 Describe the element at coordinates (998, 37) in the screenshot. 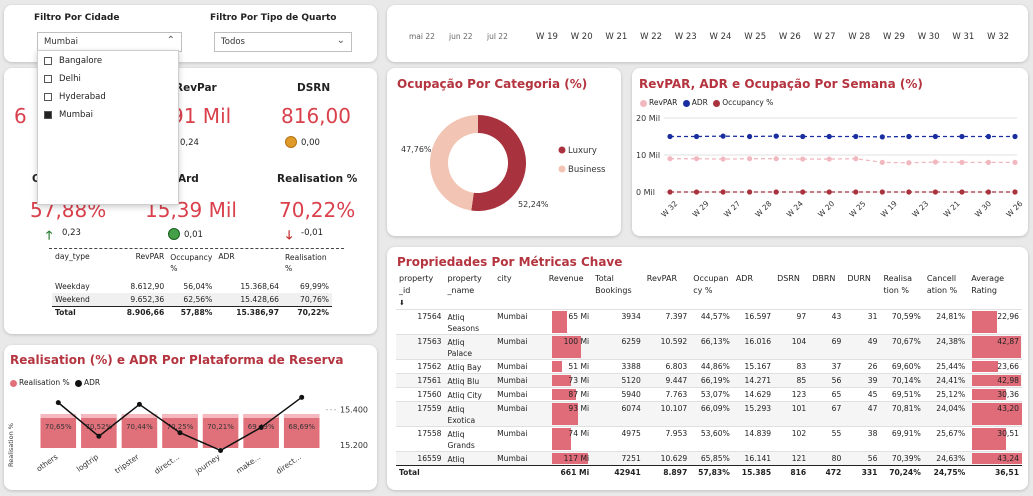

I see `week-item: W 32` at that location.